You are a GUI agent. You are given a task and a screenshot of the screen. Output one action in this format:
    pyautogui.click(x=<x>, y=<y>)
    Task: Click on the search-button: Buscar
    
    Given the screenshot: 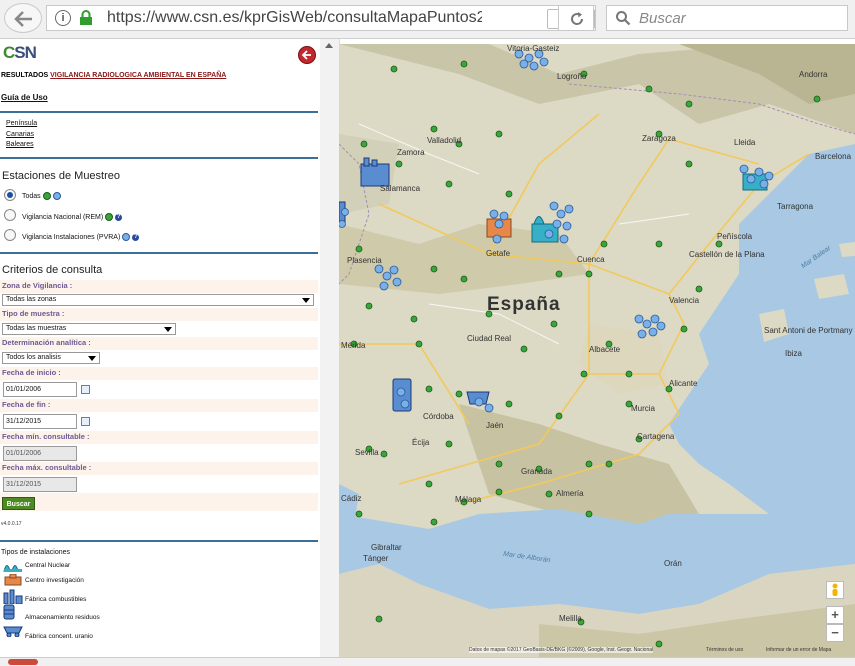 What is the action you would take?
    pyautogui.click(x=18, y=503)
    